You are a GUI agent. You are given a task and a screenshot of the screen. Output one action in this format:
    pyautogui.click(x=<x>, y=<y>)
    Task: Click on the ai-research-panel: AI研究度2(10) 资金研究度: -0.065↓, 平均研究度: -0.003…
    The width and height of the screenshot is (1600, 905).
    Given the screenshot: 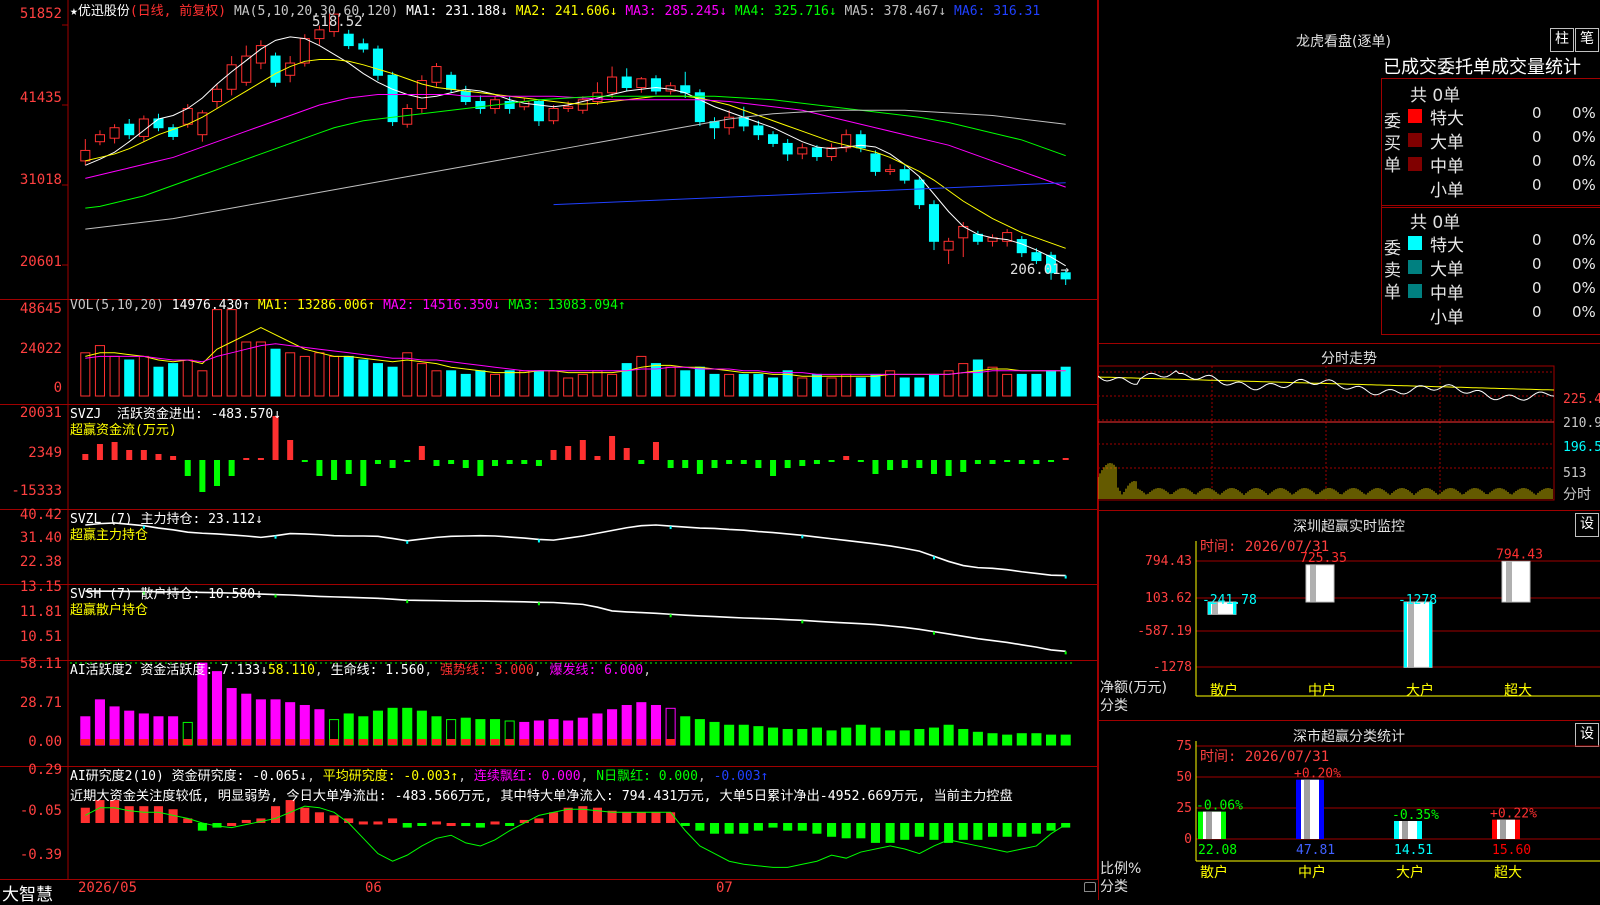 What is the action you would take?
    pyautogui.click(x=549, y=821)
    